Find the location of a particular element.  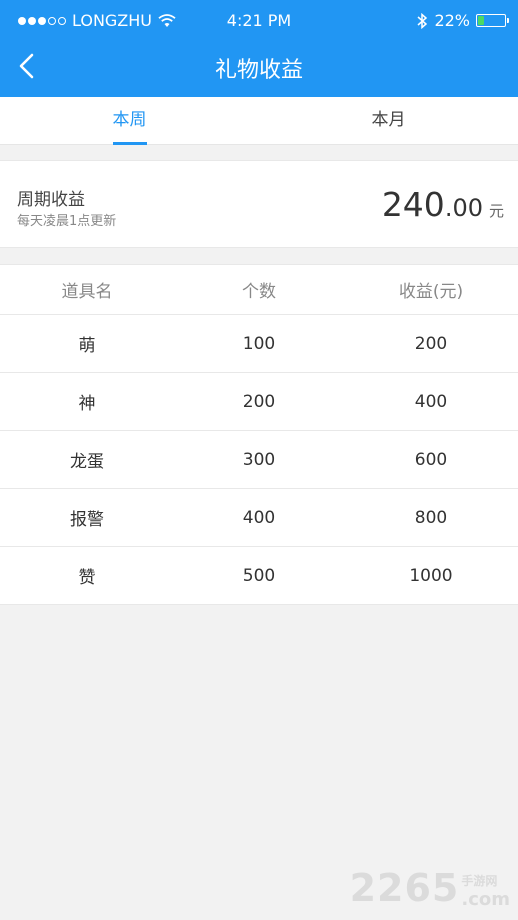

summary-subtitle: 每天凌晨1点更新 is located at coordinates (67, 221).